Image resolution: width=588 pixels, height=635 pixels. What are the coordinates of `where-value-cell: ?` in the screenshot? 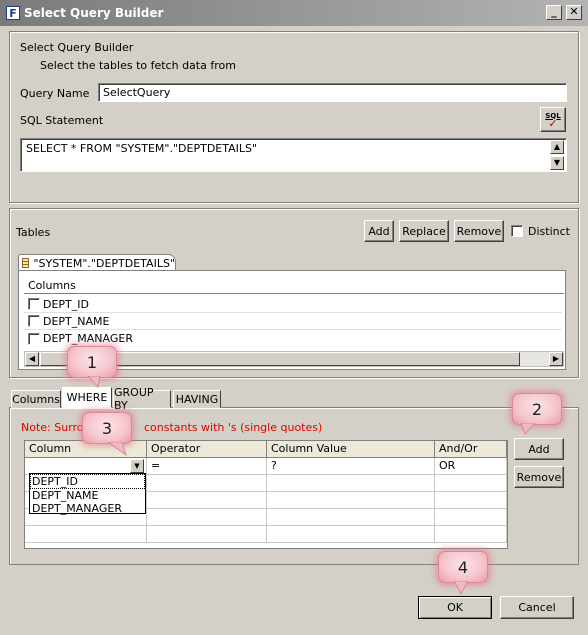 It's located at (351, 466).